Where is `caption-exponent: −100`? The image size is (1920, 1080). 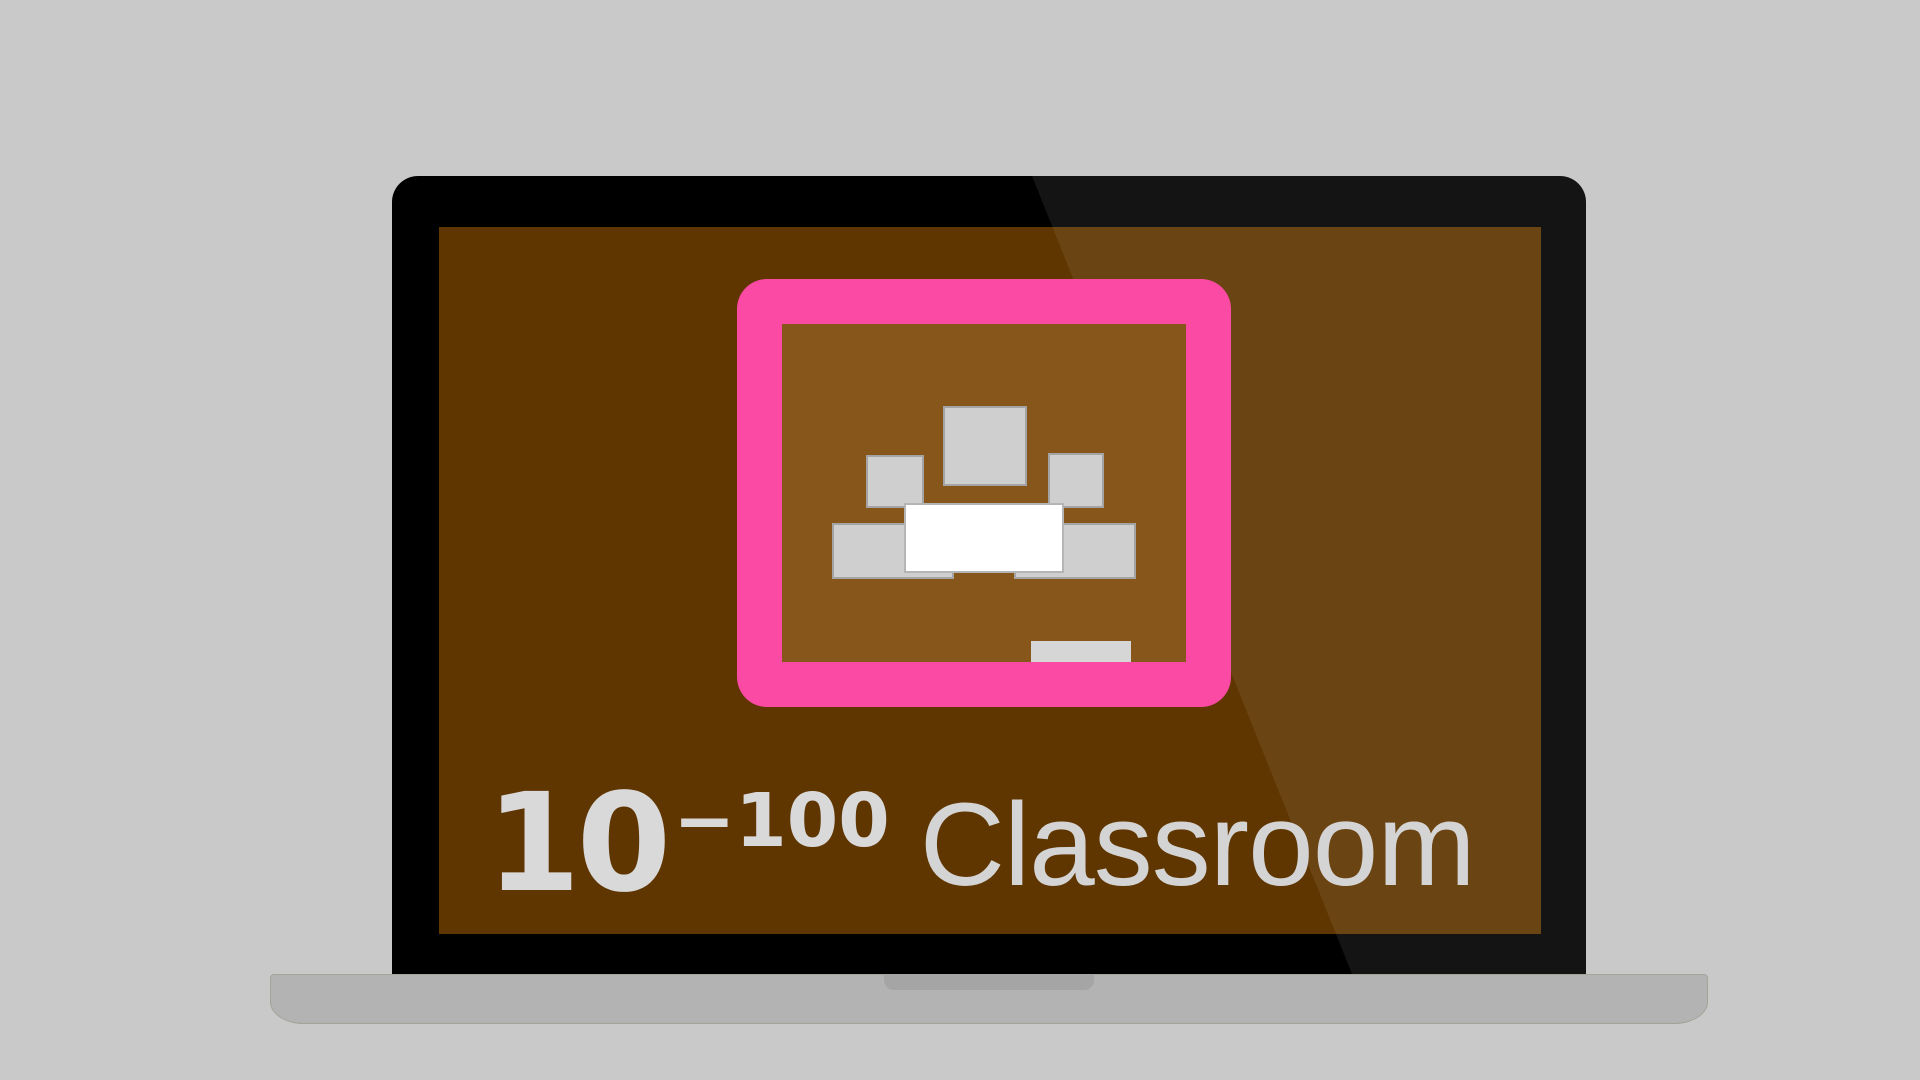 caption-exponent: −100 is located at coordinates (781, 821).